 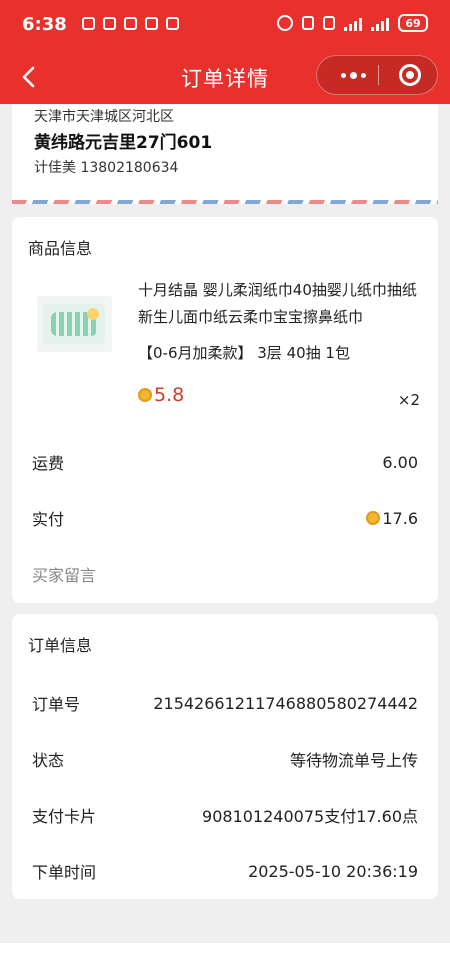 What do you see at coordinates (329, 23) in the screenshot?
I see `bluetooth-icon` at bounding box center [329, 23].